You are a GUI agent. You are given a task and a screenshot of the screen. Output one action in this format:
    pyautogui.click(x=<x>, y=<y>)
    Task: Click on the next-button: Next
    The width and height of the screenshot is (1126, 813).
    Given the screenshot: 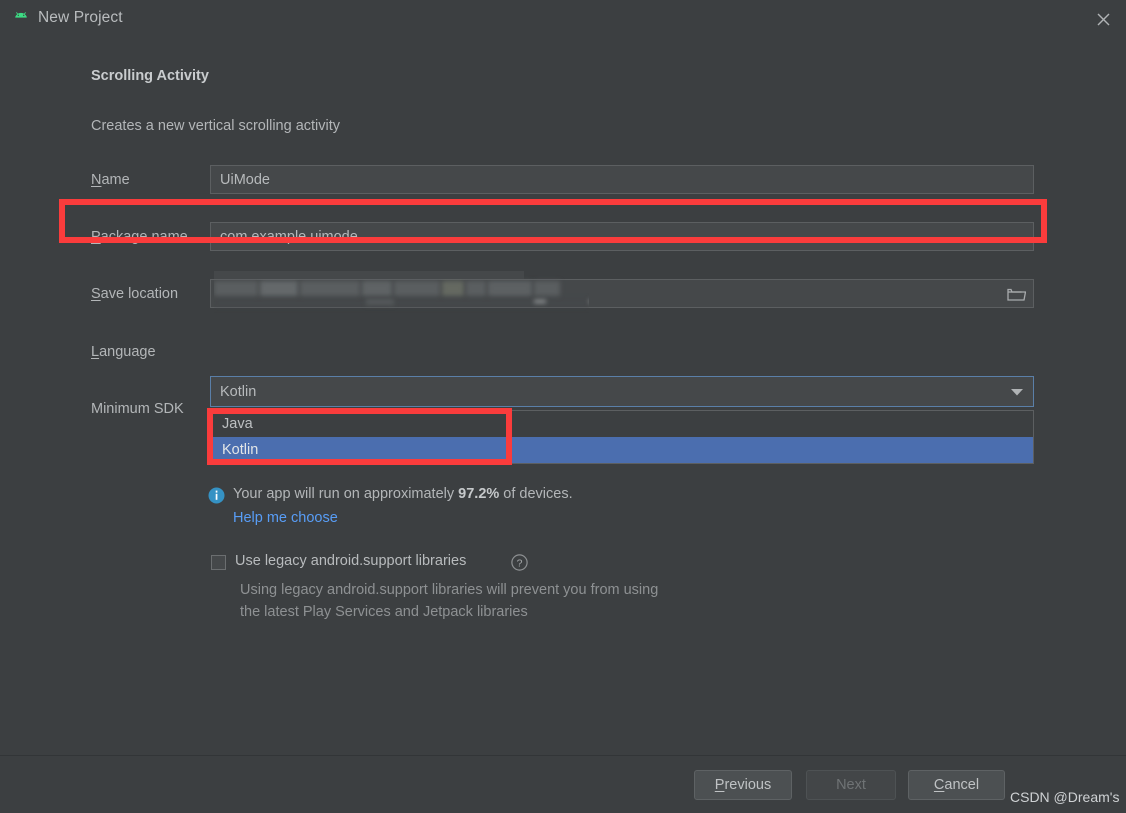 What is the action you would take?
    pyautogui.click(x=851, y=785)
    